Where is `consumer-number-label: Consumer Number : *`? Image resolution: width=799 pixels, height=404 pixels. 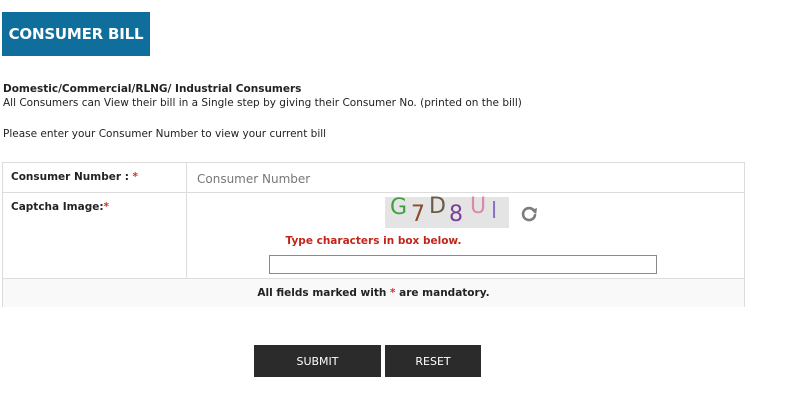 consumer-number-label: Consumer Number : * is located at coordinates (95, 177).